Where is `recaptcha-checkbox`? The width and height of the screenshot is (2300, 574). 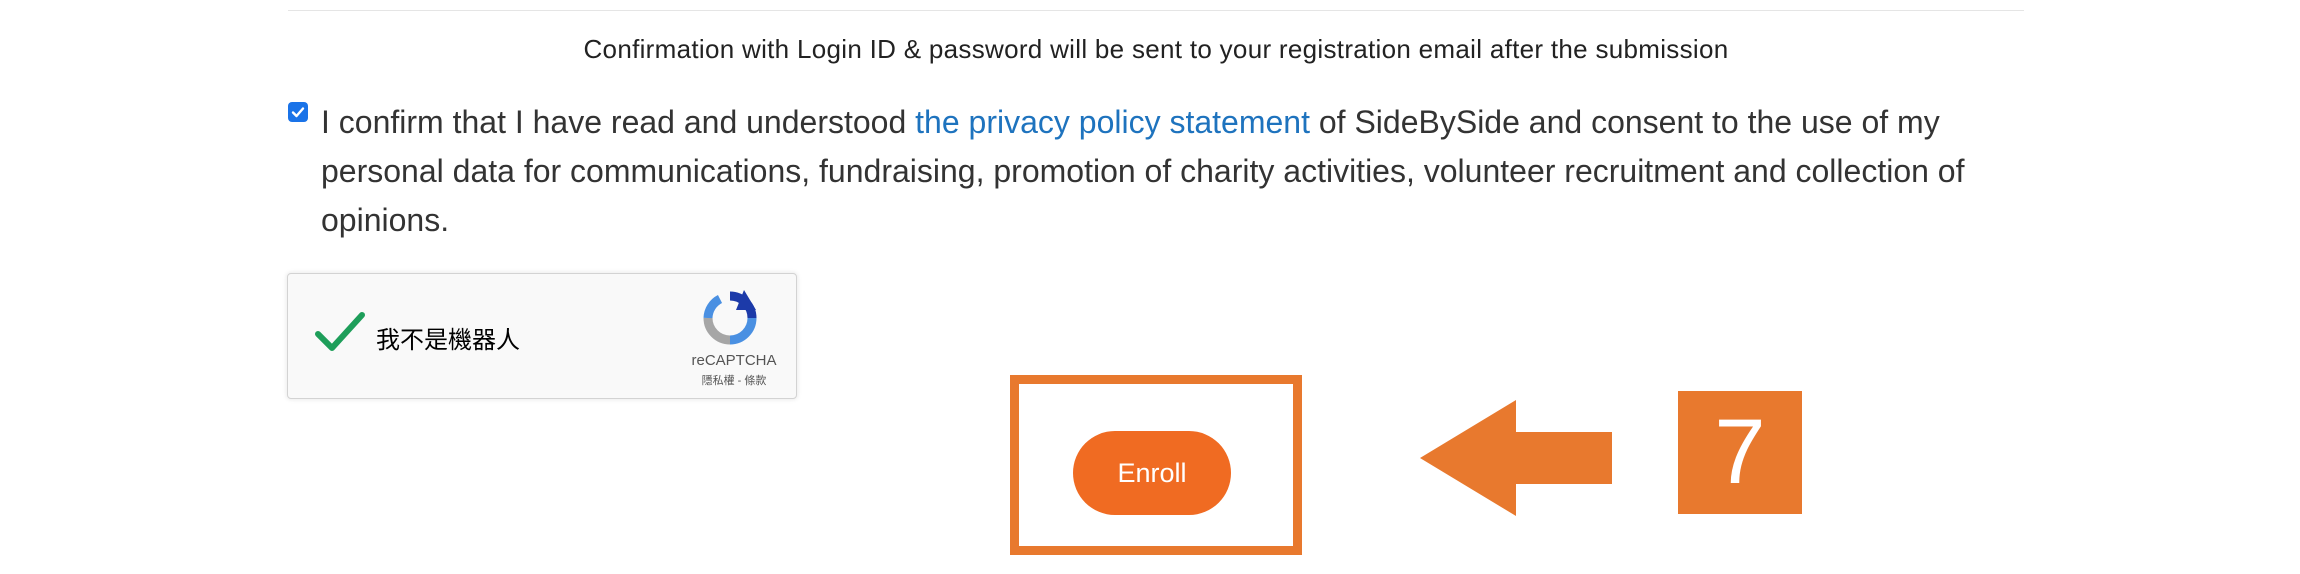
recaptcha-checkbox is located at coordinates (340, 332).